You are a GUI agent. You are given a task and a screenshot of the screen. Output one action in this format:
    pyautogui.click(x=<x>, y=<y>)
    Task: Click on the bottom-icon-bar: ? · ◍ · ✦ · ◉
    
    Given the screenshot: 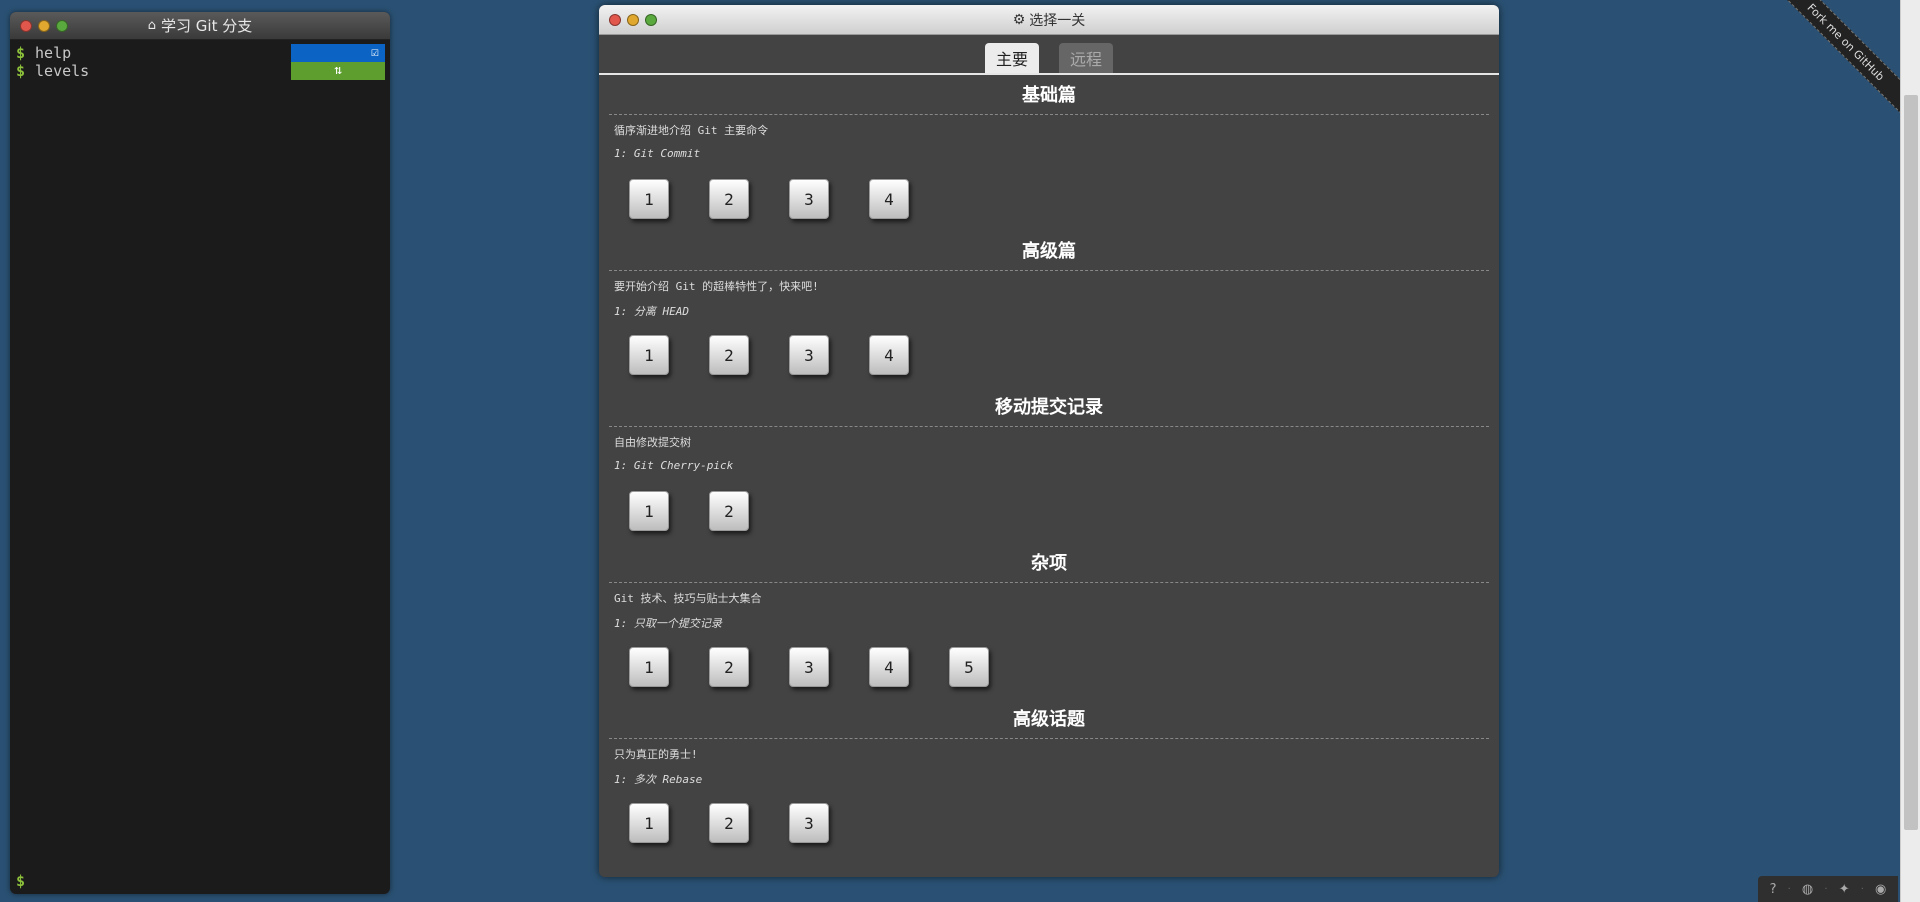 What is the action you would take?
    pyautogui.click(x=1828, y=889)
    